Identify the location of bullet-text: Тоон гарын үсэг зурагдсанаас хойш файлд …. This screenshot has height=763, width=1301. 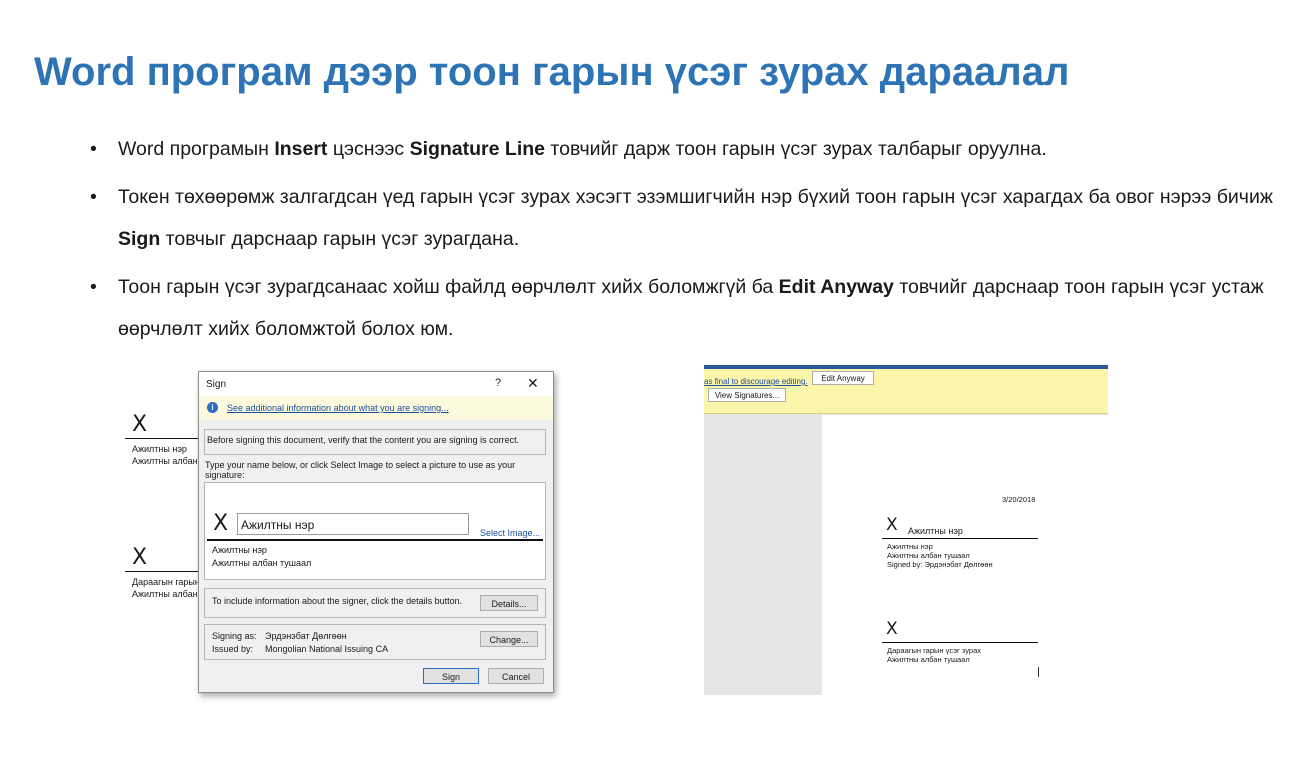
(448, 287).